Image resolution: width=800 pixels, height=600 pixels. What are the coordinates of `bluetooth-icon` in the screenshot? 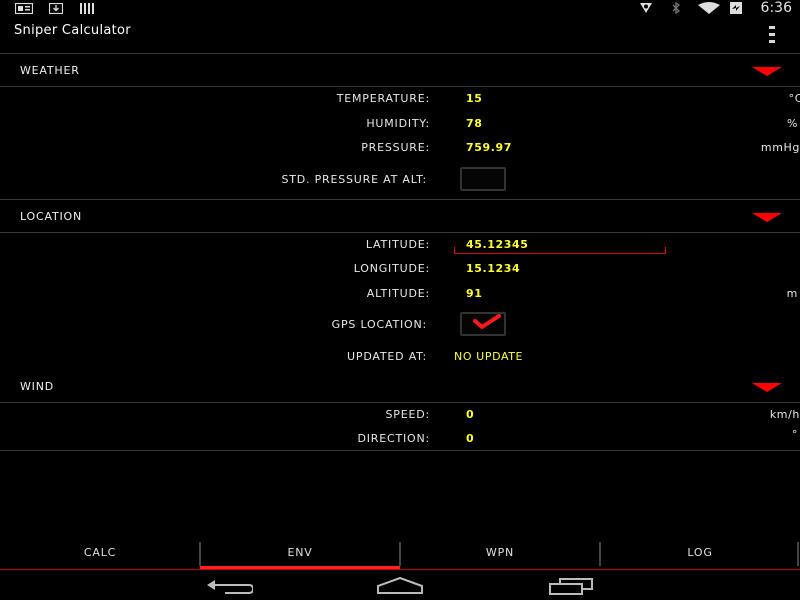 It's located at (676, 8).